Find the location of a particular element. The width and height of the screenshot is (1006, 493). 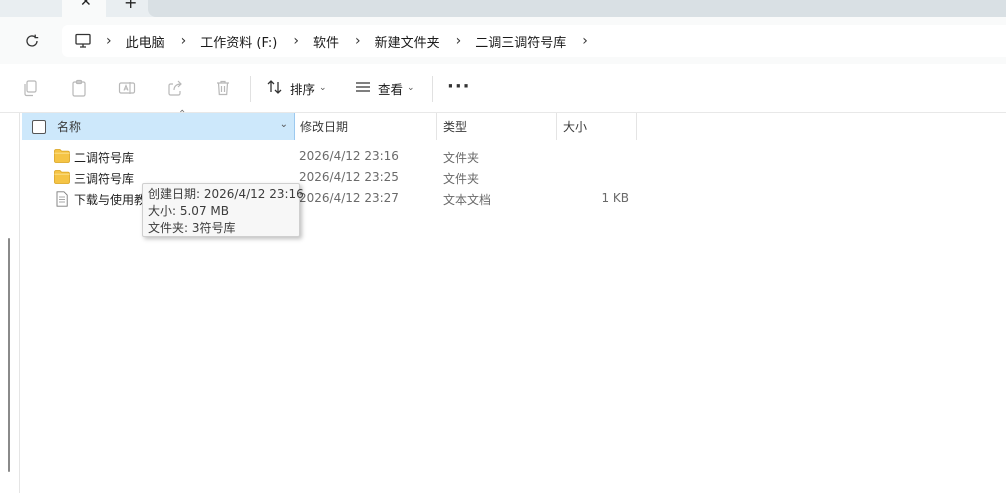

file-modified: 2026/4/12 23:16 is located at coordinates (349, 156).